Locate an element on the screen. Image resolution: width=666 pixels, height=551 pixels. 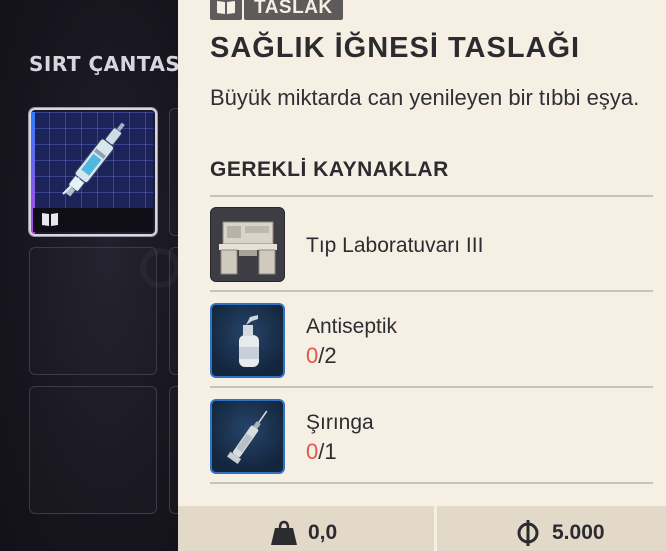
weight-value: 0,0 is located at coordinates (323, 532).